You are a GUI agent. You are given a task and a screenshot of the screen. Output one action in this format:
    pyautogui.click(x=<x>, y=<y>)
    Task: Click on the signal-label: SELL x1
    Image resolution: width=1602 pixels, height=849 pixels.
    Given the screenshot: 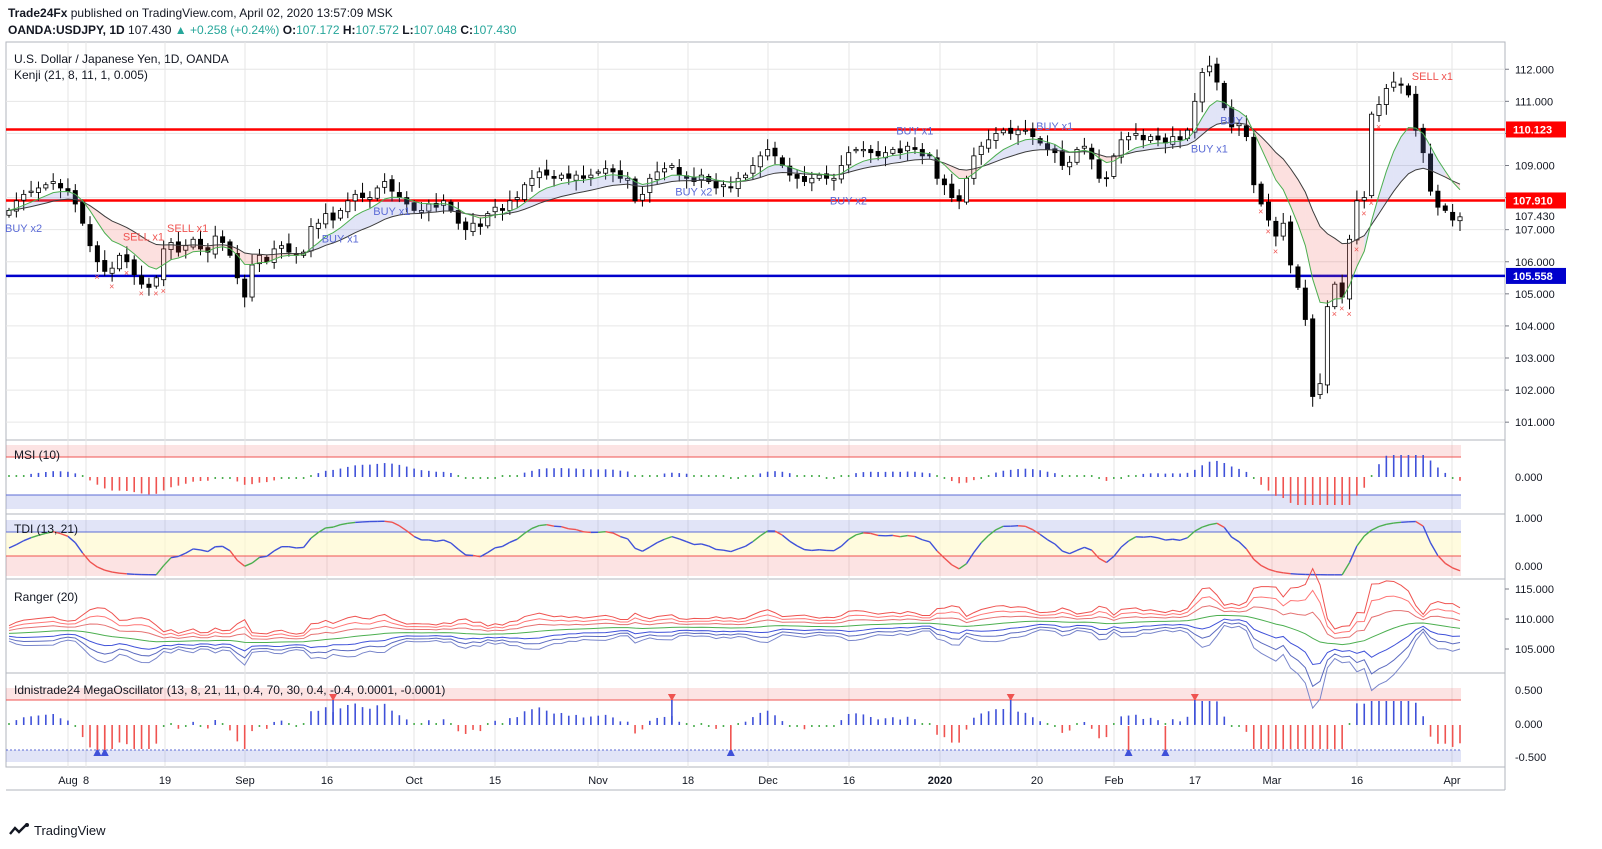 What is the action you would take?
    pyautogui.click(x=143, y=237)
    